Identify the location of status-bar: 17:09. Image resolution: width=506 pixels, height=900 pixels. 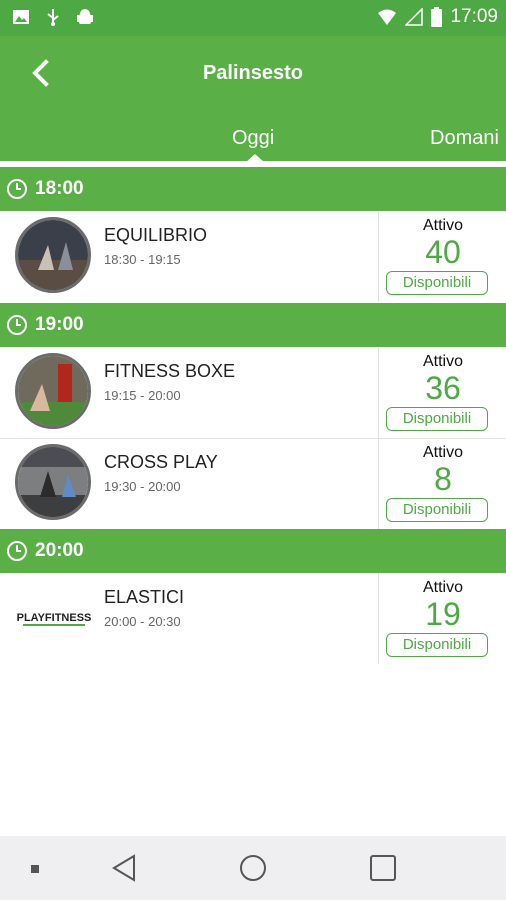
(253, 18).